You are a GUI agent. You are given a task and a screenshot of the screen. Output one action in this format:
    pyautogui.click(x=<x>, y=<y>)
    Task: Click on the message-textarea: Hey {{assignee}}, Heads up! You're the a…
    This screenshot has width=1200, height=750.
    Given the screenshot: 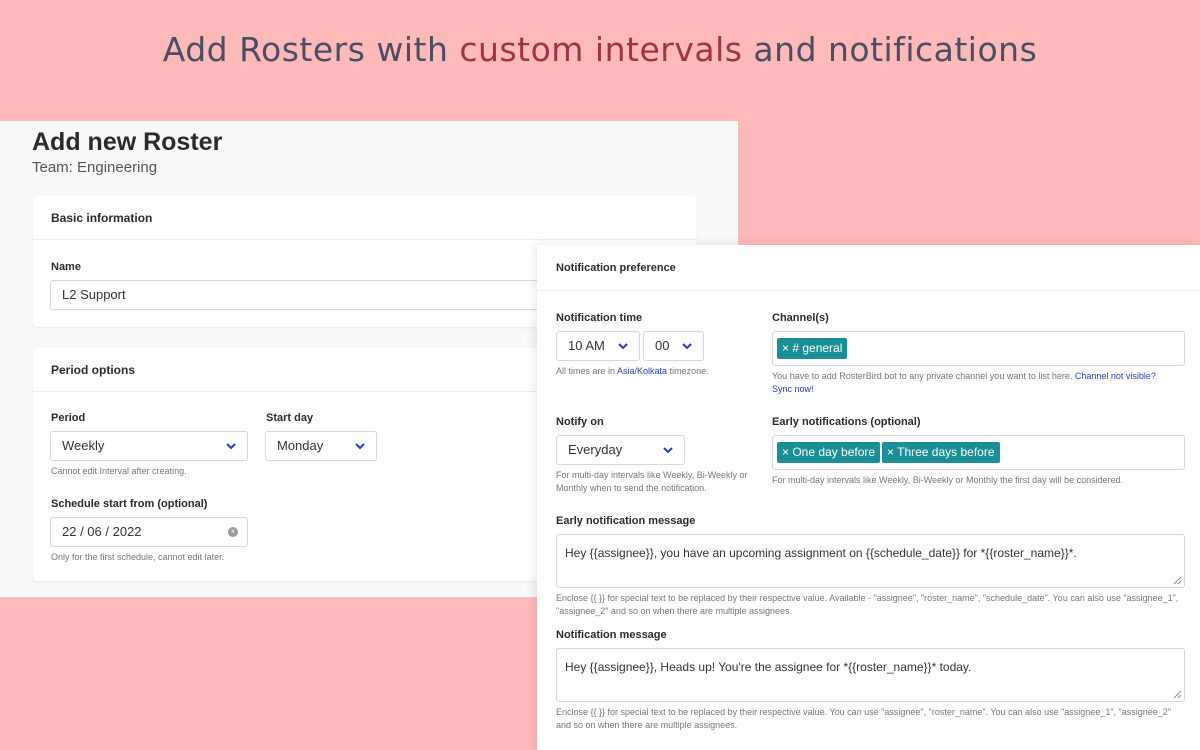 What is the action you would take?
    pyautogui.click(x=870, y=675)
    